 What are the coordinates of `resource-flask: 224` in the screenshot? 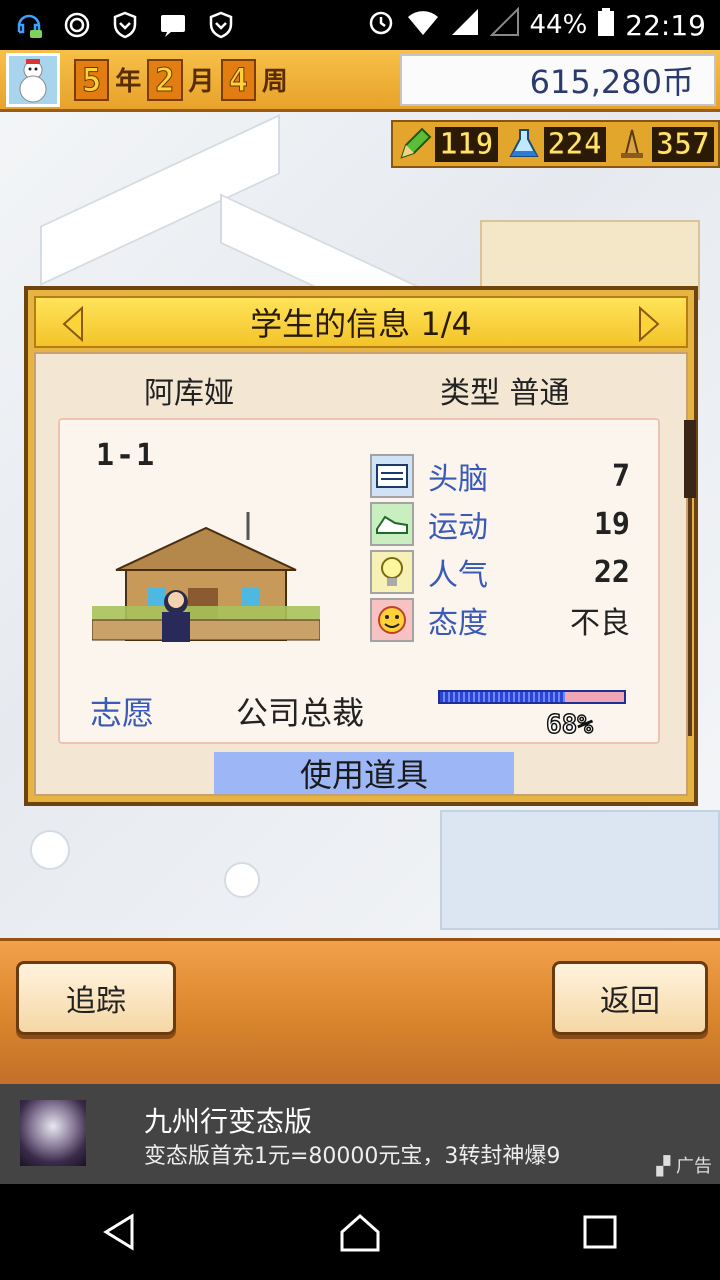 It's located at (556, 144).